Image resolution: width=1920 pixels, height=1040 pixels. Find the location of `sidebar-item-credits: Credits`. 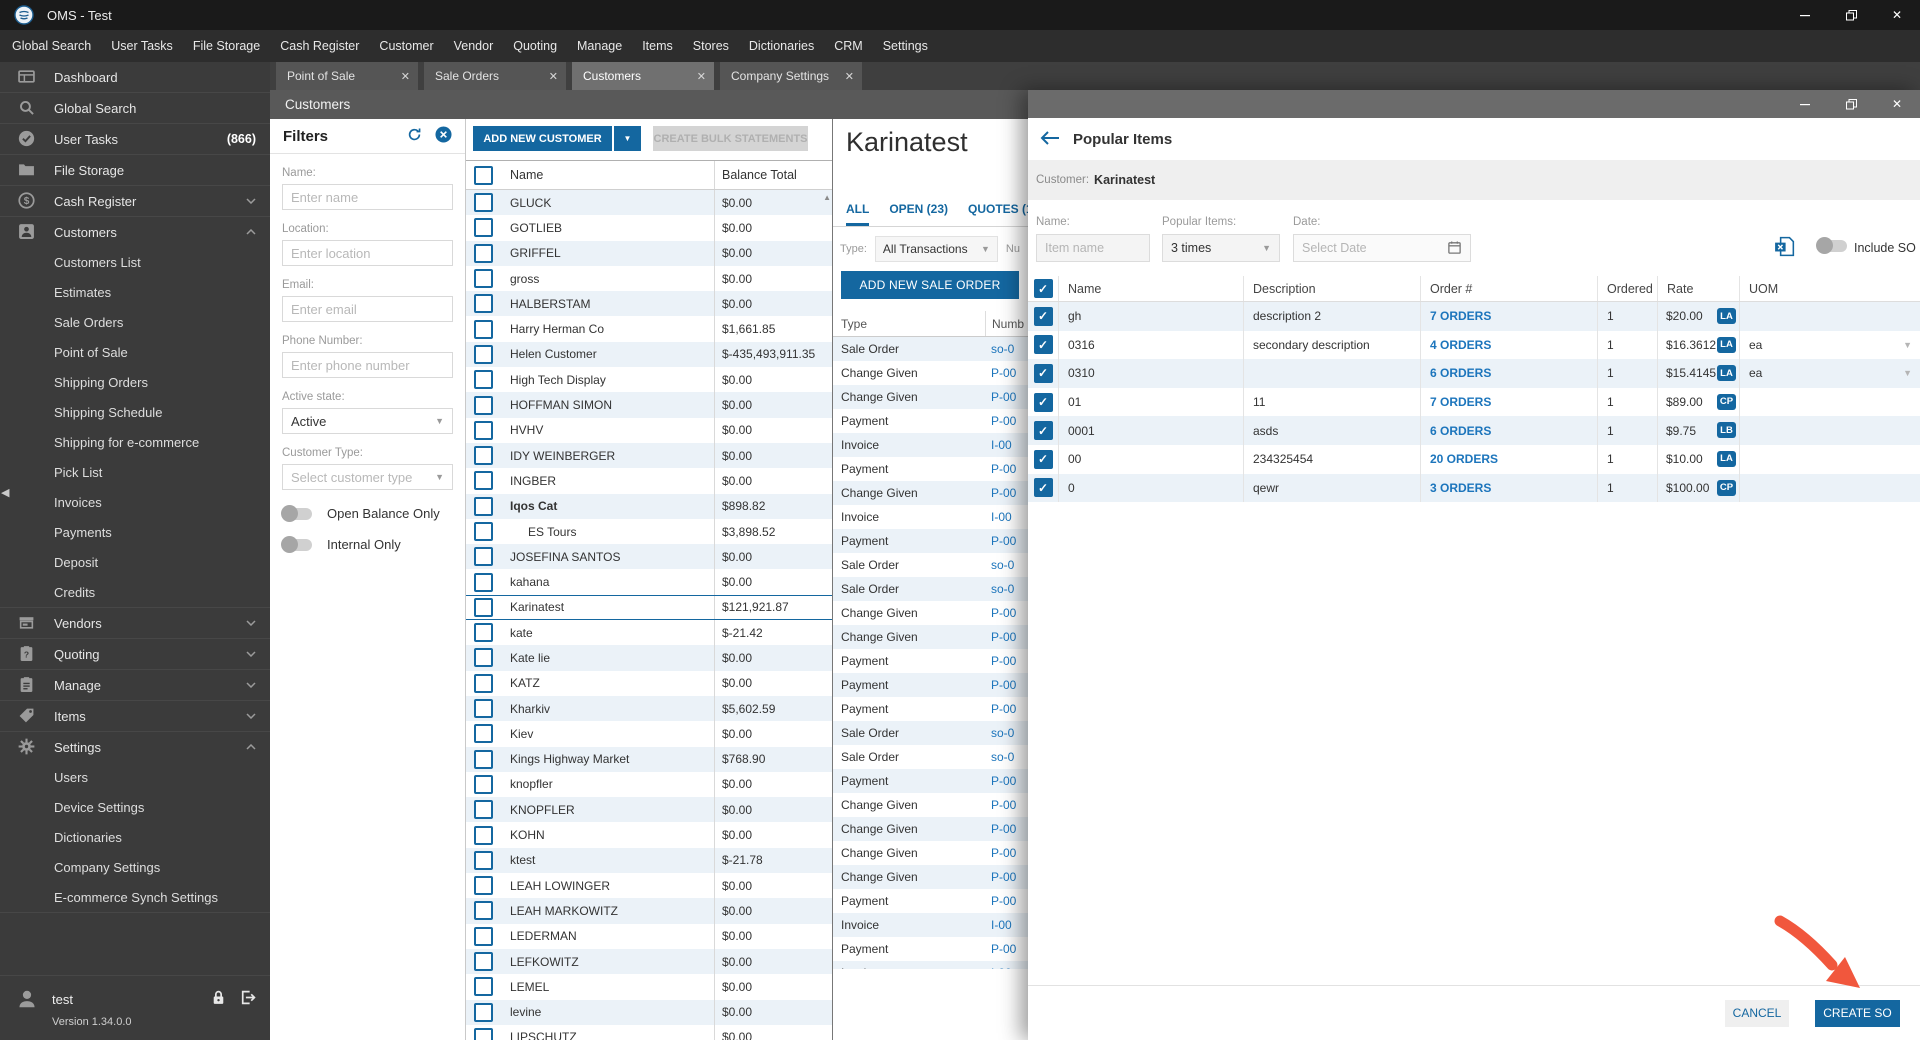

sidebar-item-credits: Credits is located at coordinates (135, 592).